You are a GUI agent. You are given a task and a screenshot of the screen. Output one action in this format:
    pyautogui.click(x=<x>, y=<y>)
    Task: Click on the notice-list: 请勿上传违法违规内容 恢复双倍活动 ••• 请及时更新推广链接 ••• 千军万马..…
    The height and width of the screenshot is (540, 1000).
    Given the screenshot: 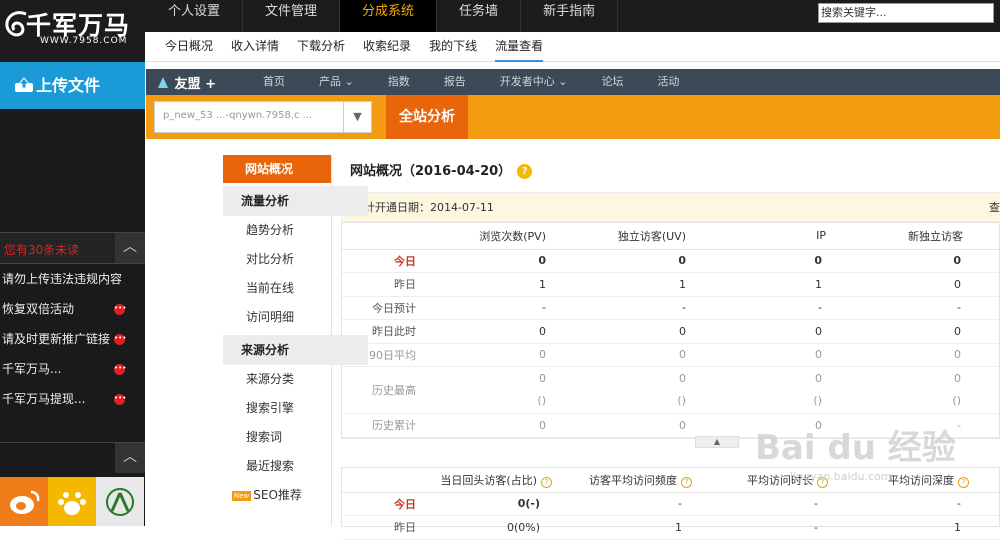 What is the action you would take?
    pyautogui.click(x=72, y=339)
    